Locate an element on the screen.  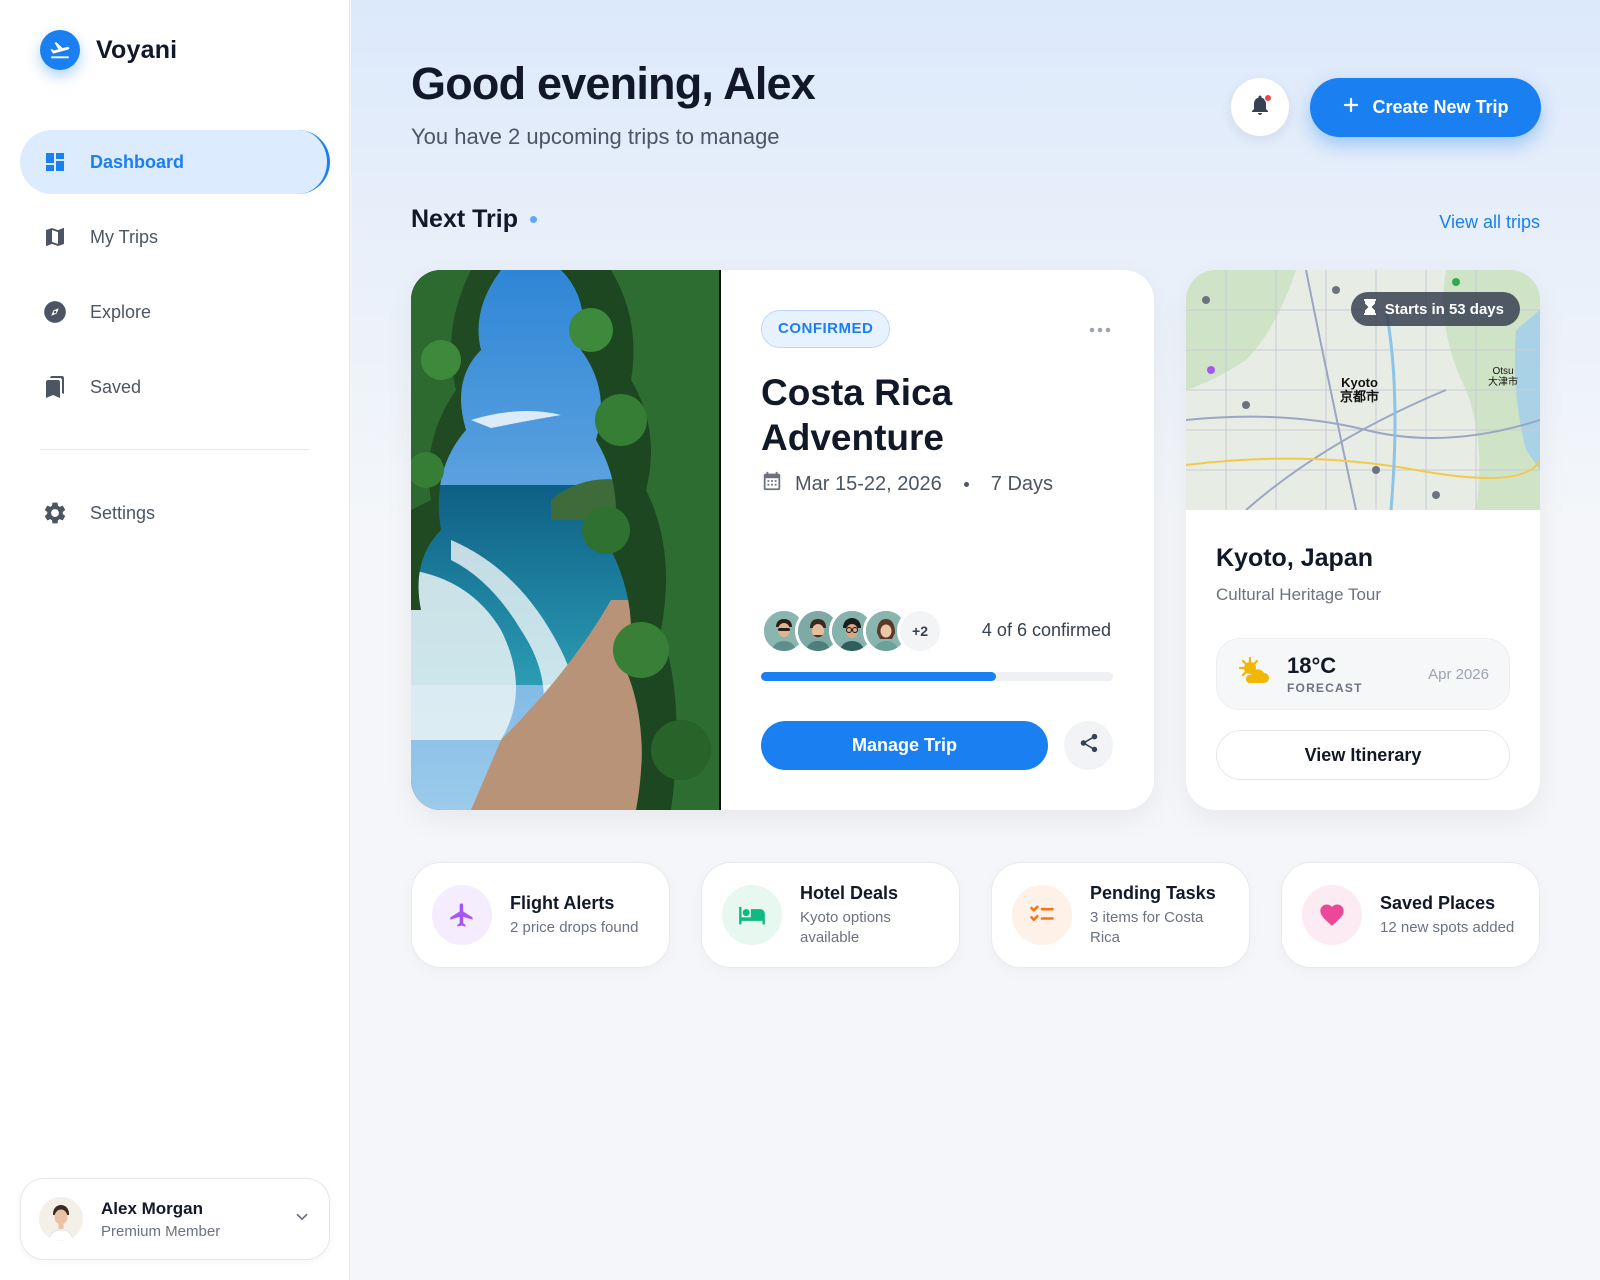
pending-tasks-card: Pending Tasks 3 items for Costa Rica is located at coordinates (1120, 915).